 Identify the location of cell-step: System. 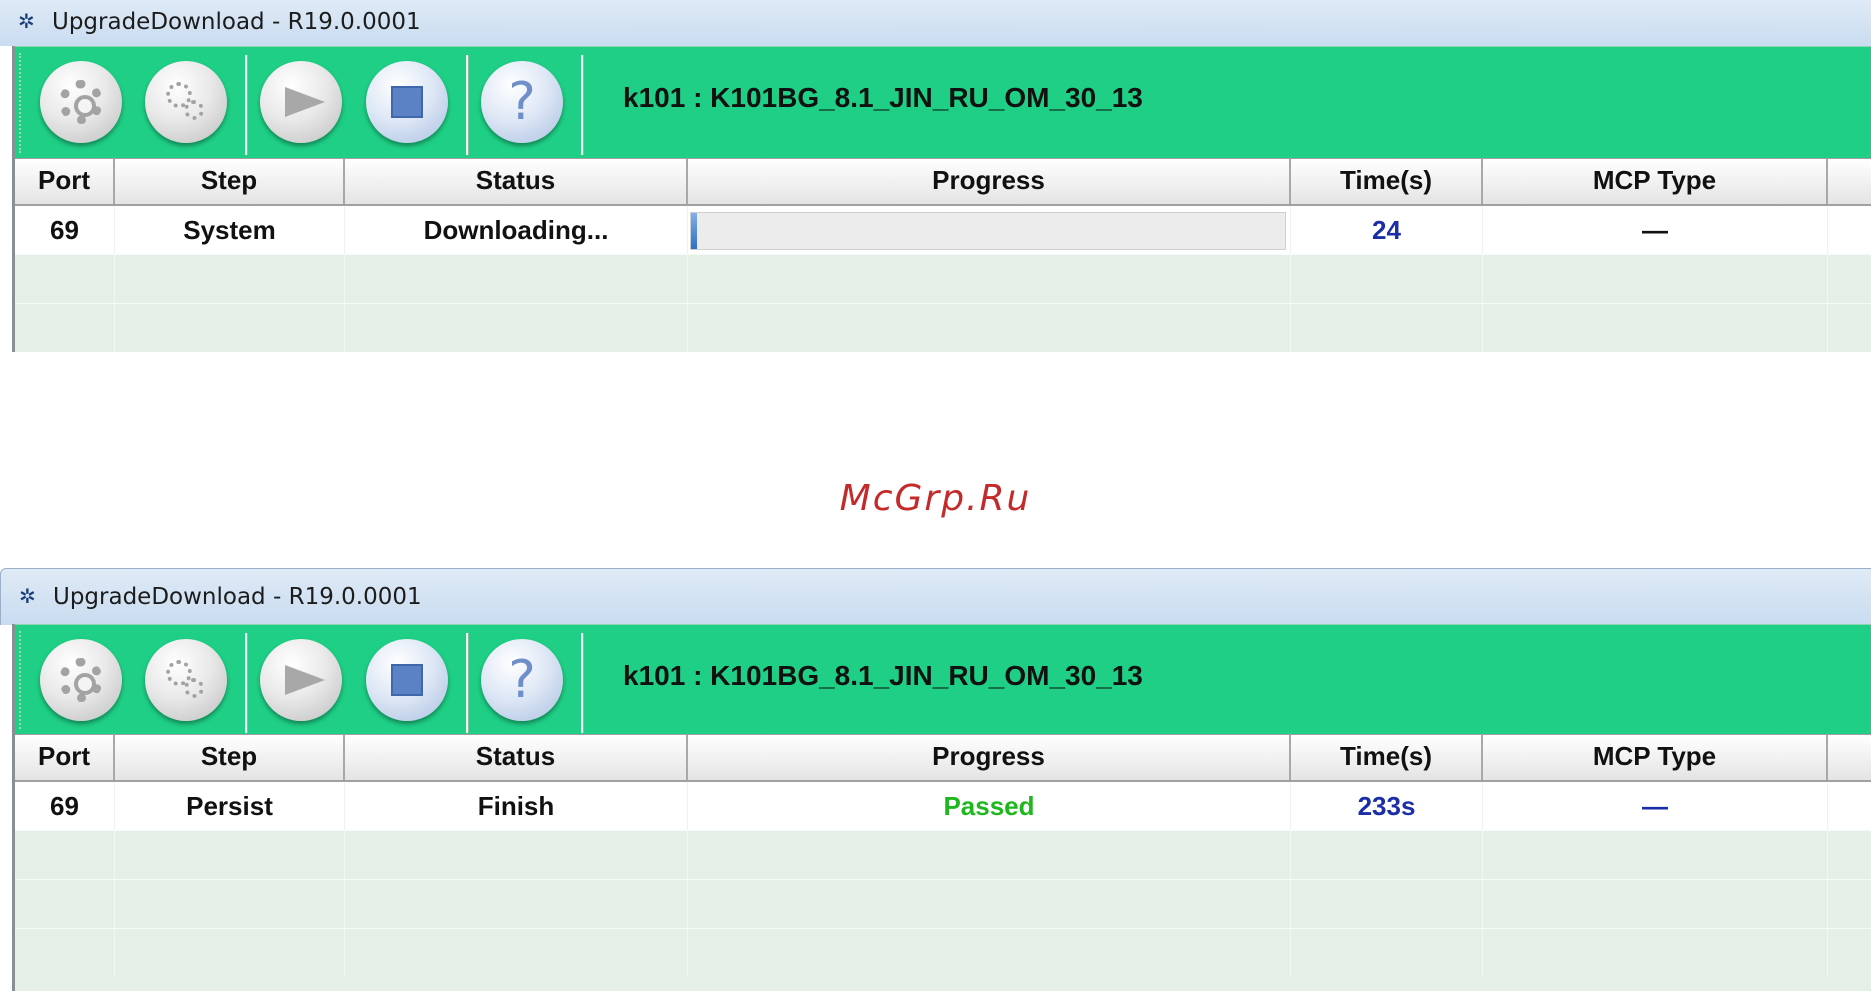
(230, 230).